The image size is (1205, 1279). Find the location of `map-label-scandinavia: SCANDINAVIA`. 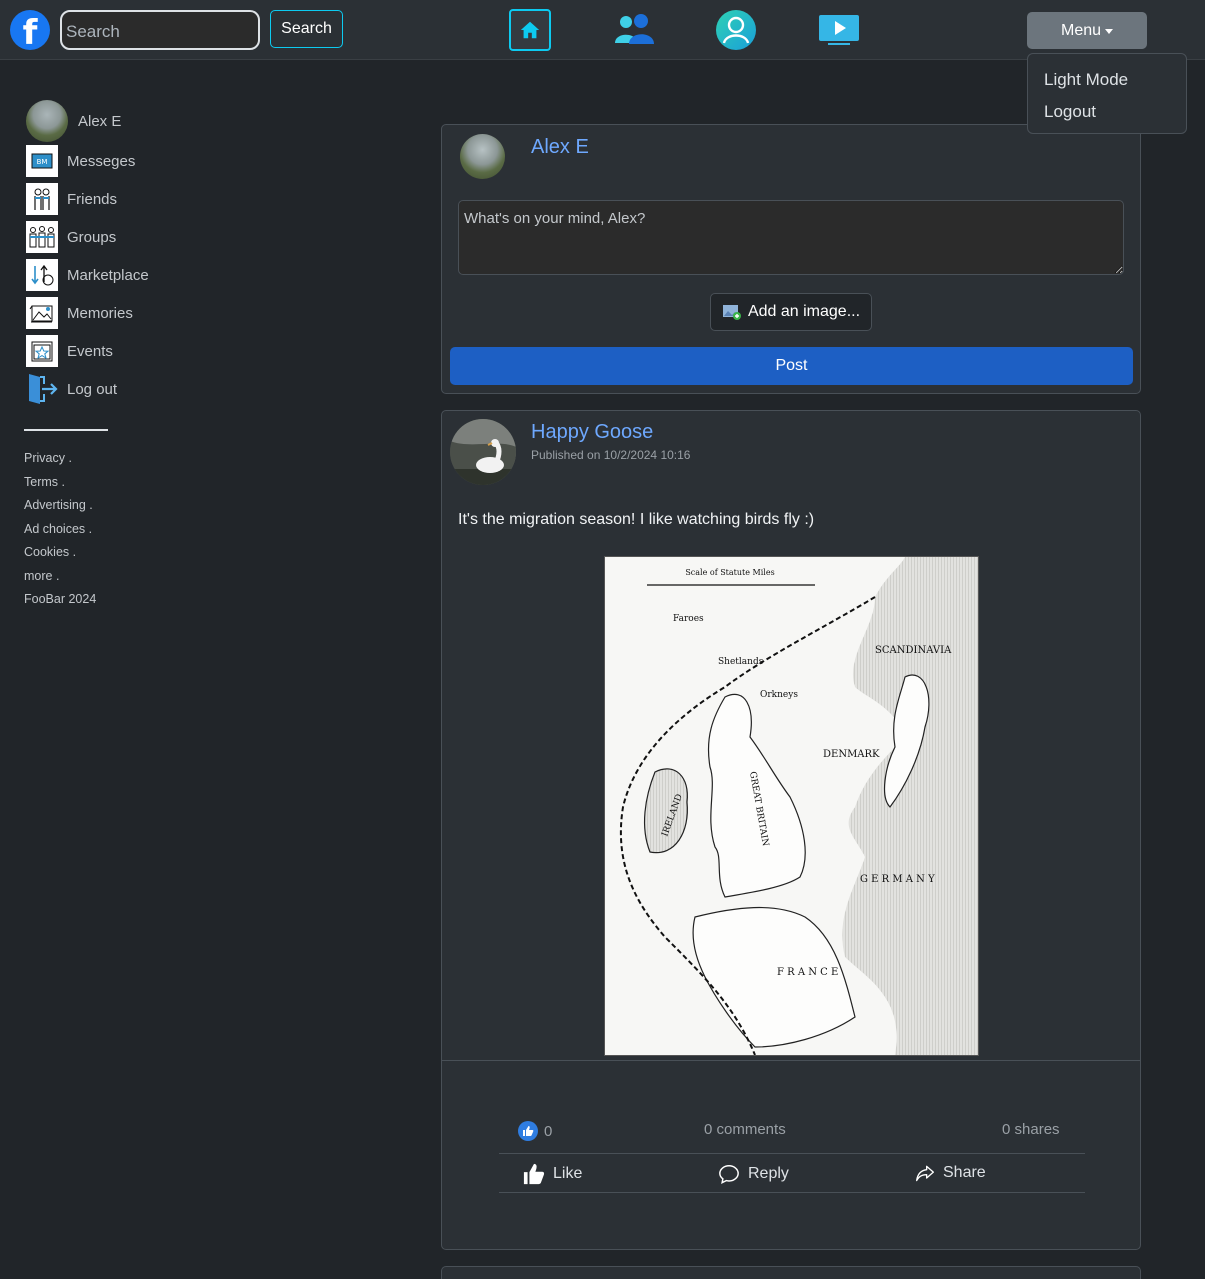

map-label-scandinavia: SCANDINAVIA is located at coordinates (913, 650).